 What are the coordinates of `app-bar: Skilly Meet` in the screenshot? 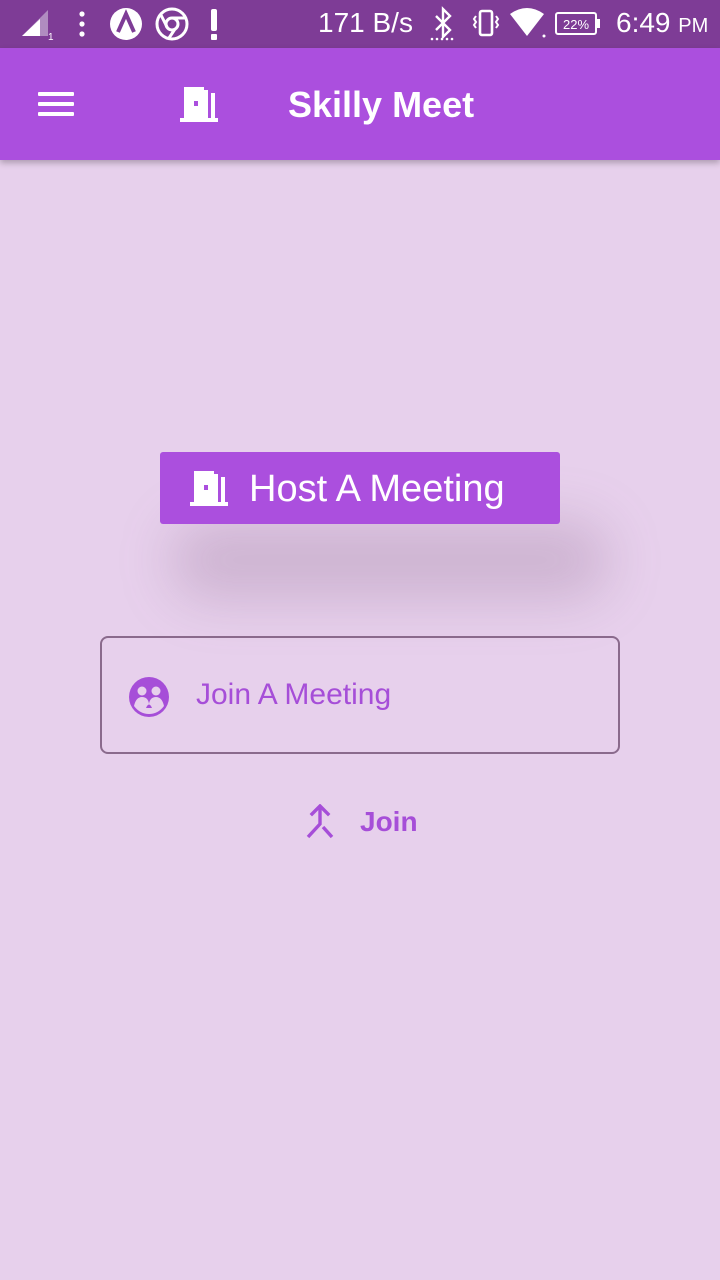 It's located at (360, 104).